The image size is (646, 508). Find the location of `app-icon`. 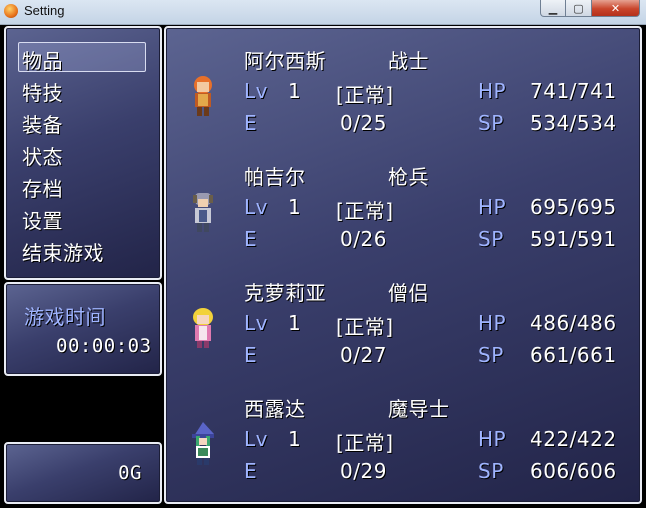

app-icon is located at coordinates (11, 11).